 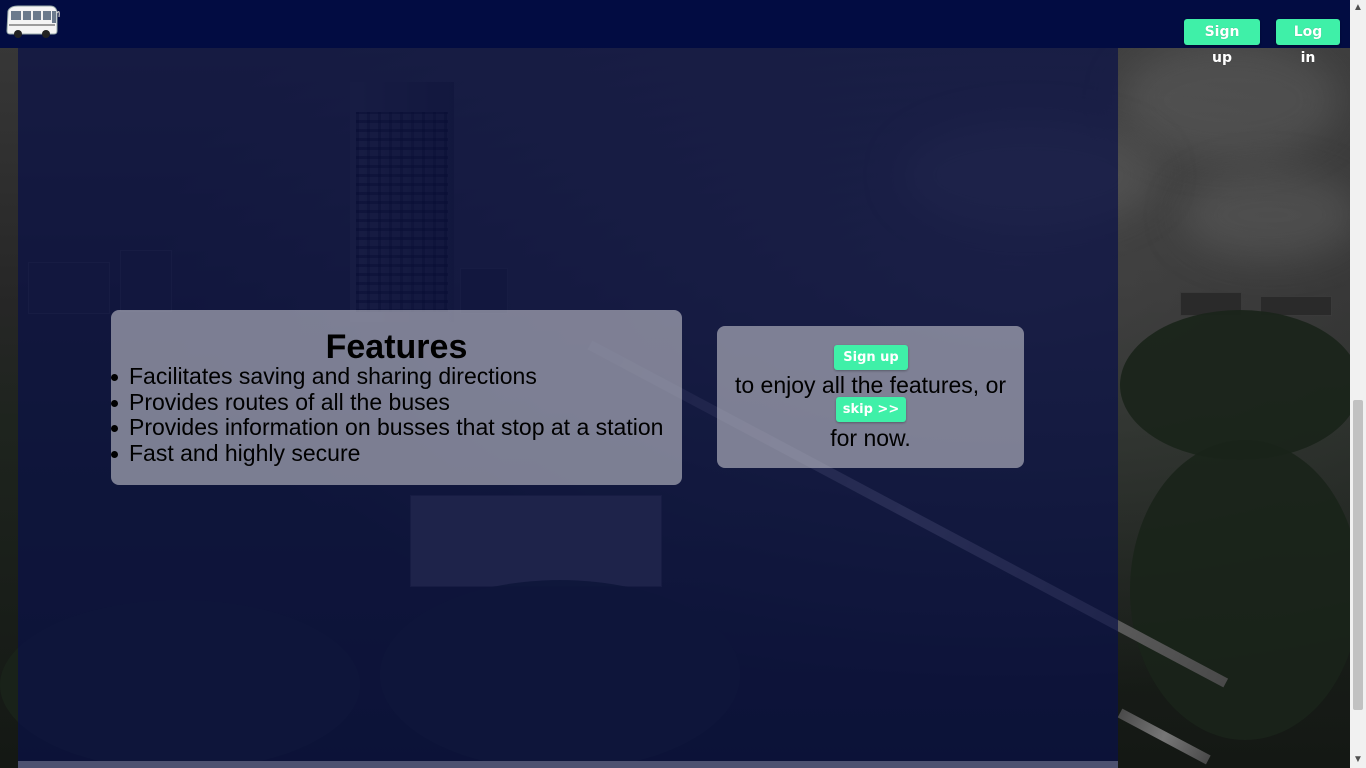 I want to click on footer-strip, so click(x=568, y=764).